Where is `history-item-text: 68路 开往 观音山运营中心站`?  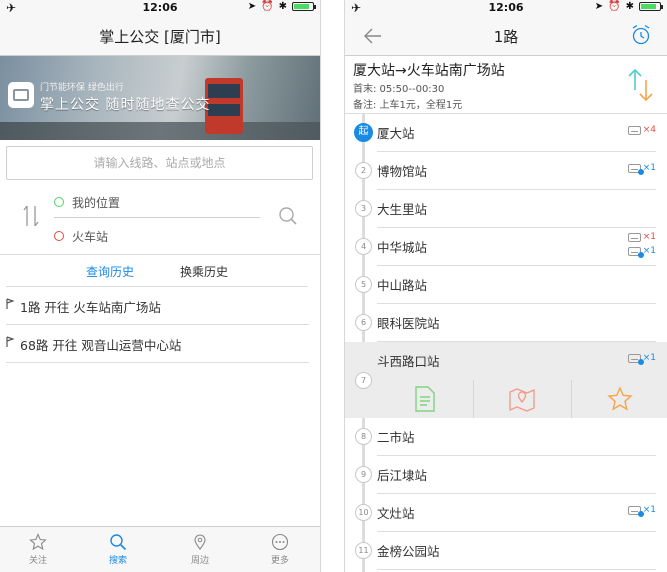 history-item-text: 68路 开往 观音山运营中心站 is located at coordinates (101, 345).